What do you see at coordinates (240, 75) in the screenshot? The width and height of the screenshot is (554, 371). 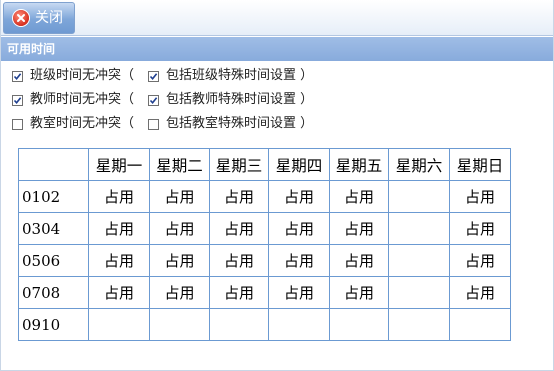 I see `option-label: 包括班级特殊时间设置 ）` at bounding box center [240, 75].